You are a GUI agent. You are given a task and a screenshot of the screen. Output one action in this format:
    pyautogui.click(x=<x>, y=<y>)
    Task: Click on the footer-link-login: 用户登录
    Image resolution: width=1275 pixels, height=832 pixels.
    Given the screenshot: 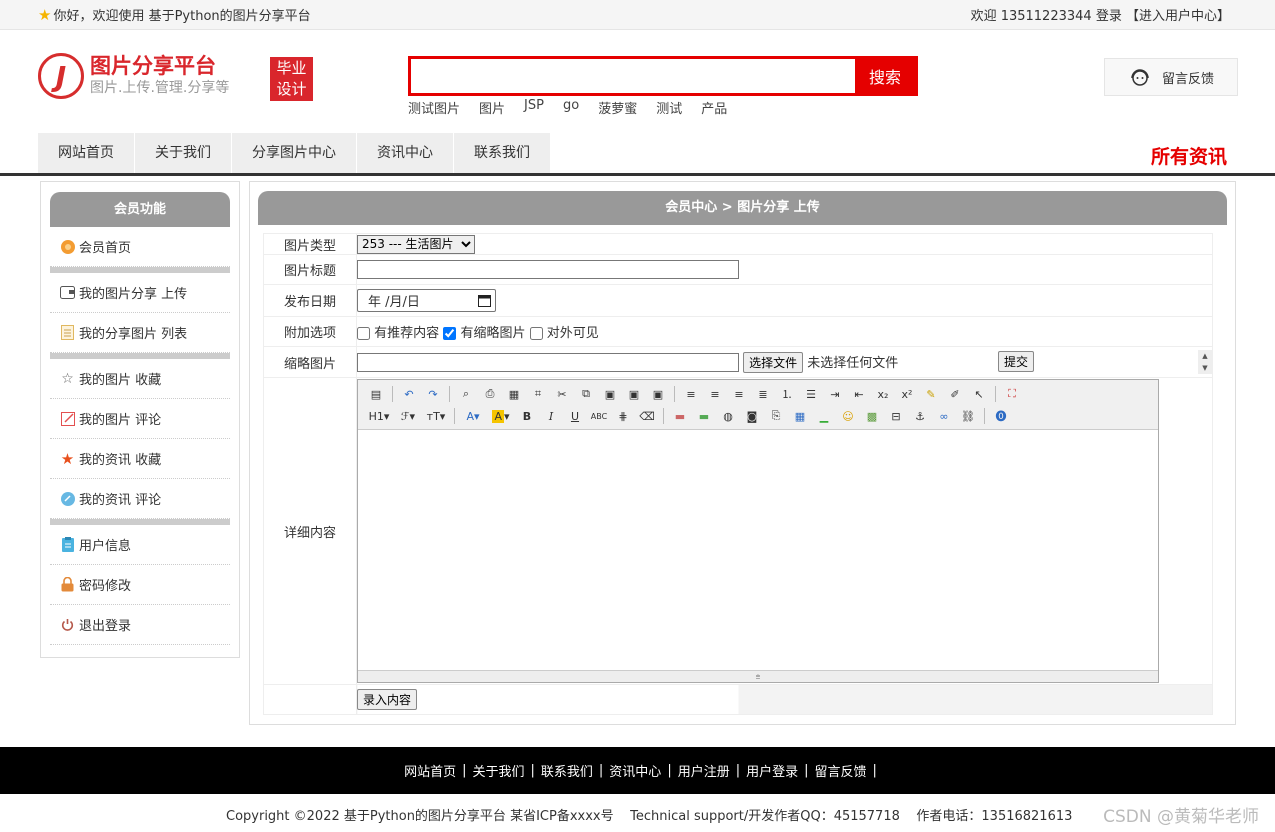 What is the action you would take?
    pyautogui.click(x=772, y=770)
    